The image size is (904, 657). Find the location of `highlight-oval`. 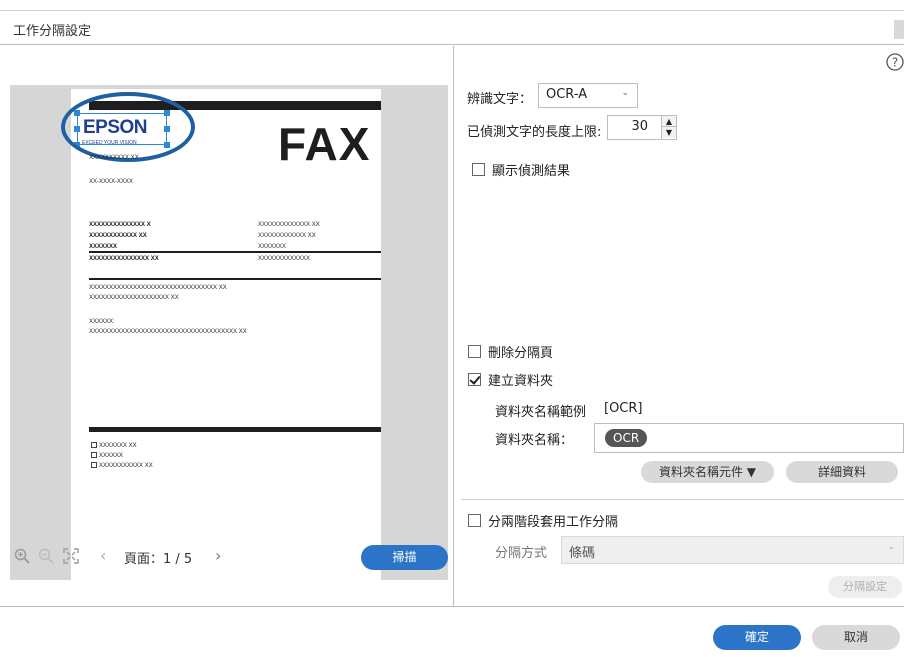

highlight-oval is located at coordinates (128, 127).